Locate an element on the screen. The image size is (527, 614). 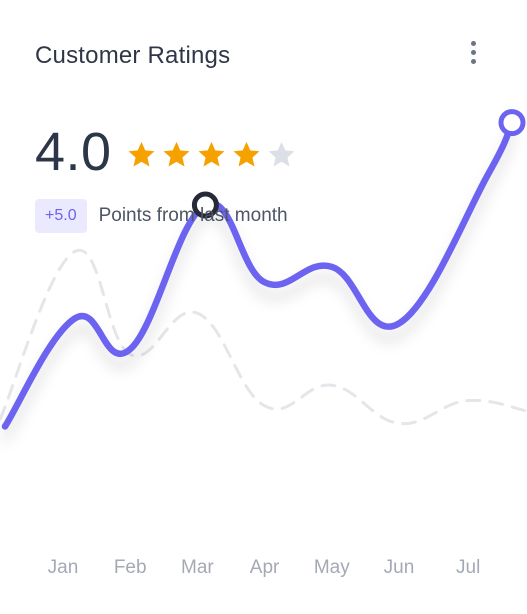
x-tick-label: Feb is located at coordinates (130, 567).